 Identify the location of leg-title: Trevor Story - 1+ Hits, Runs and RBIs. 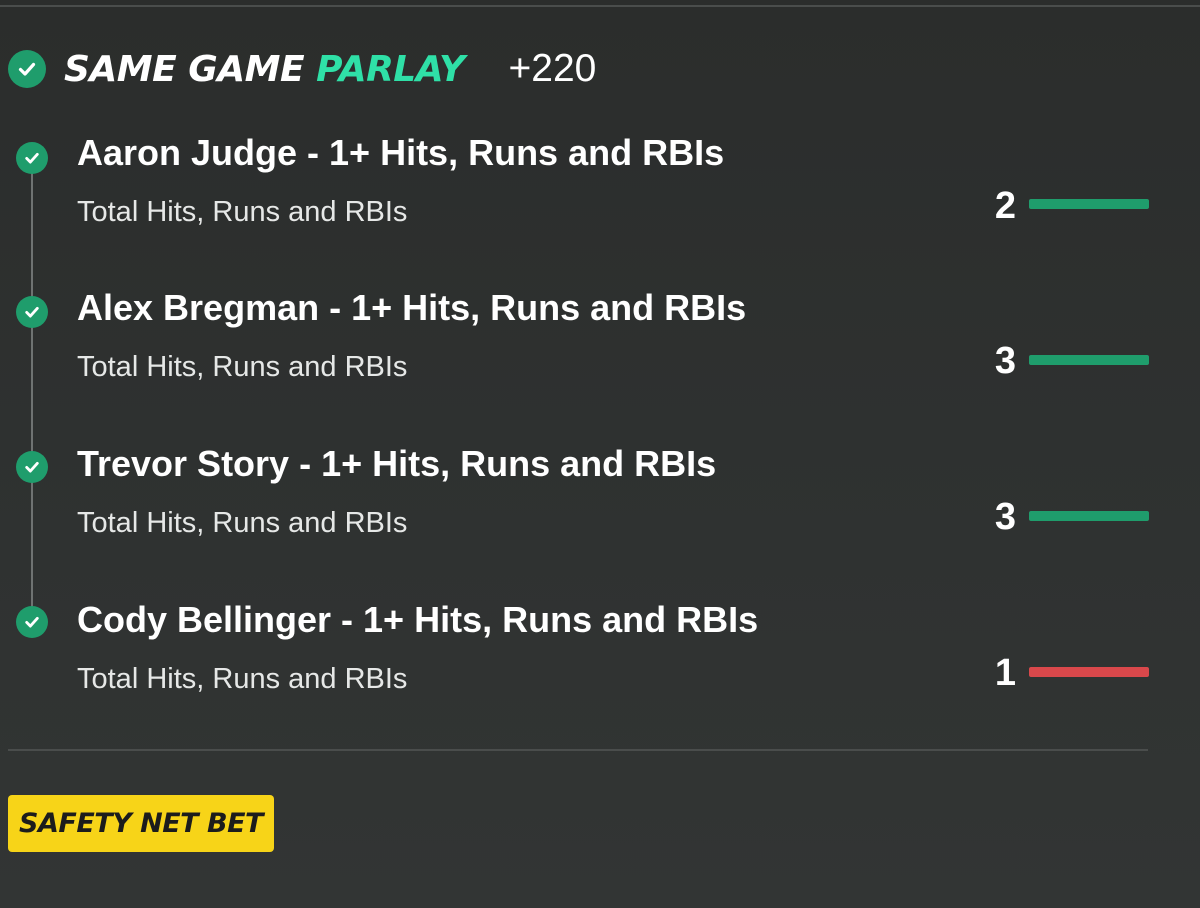
(397, 463).